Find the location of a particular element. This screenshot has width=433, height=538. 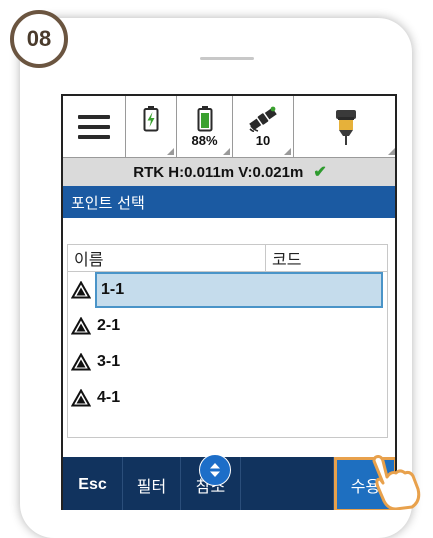

point-name: 3-1 is located at coordinates (109, 361).